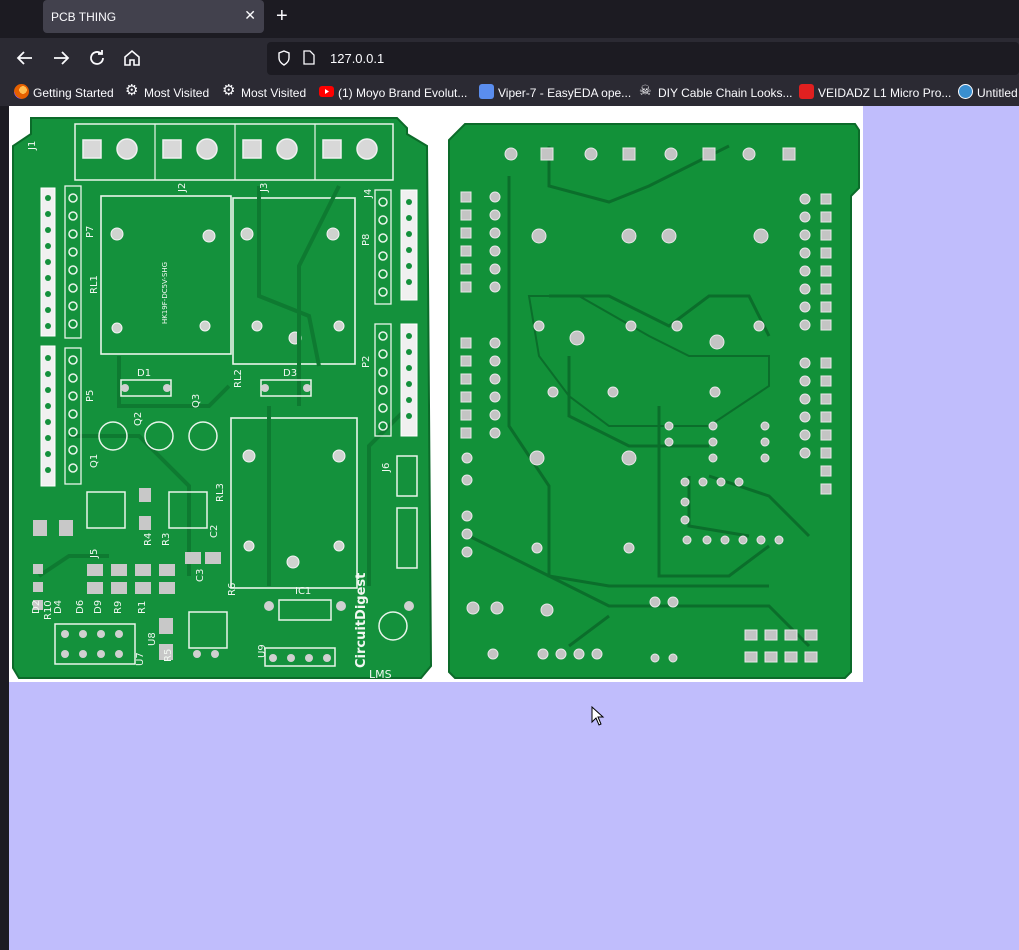  I want to click on silk-r9: R9, so click(118, 607).